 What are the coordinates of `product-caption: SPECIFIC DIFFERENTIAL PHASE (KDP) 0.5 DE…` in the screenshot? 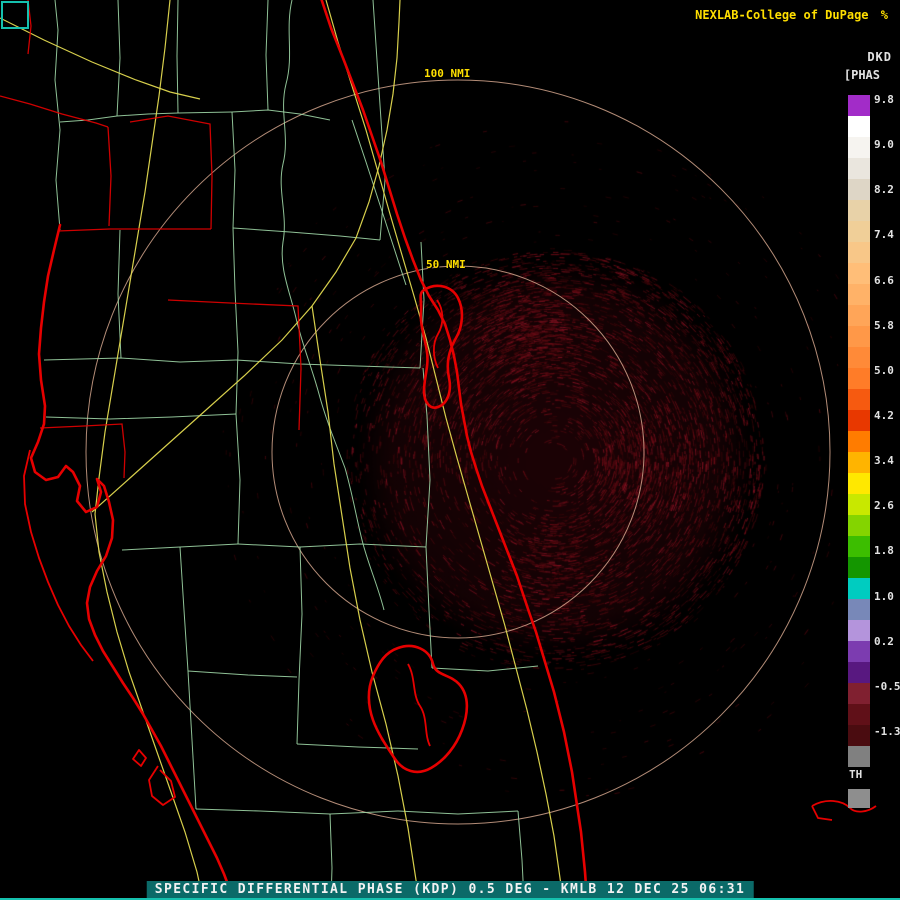 It's located at (450, 889).